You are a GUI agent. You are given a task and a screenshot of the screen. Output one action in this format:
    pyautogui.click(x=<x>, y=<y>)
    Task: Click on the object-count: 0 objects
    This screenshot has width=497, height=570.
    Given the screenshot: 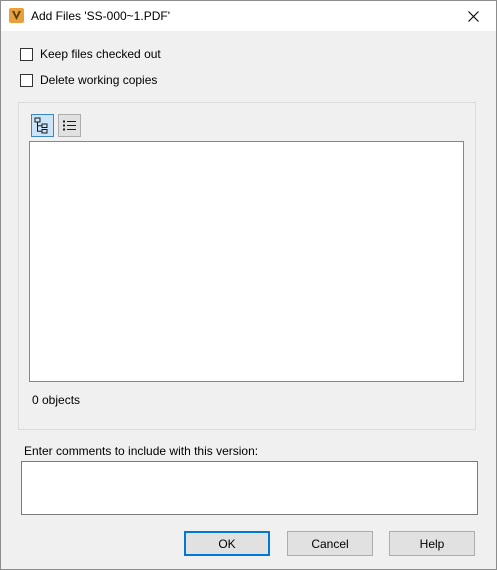 What is the action you would take?
    pyautogui.click(x=56, y=400)
    